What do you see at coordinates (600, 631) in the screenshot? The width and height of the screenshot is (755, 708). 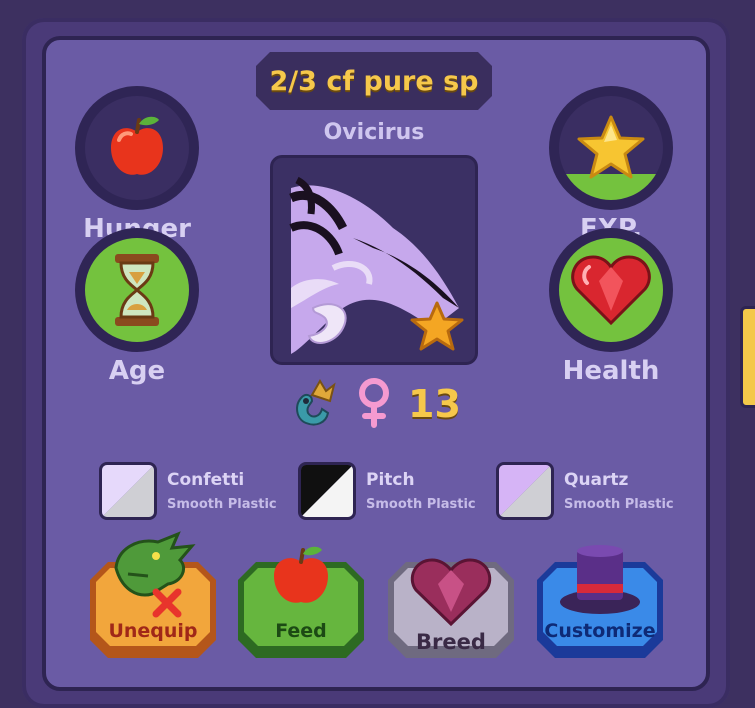 I see `customize-label: Customize` at bounding box center [600, 631].